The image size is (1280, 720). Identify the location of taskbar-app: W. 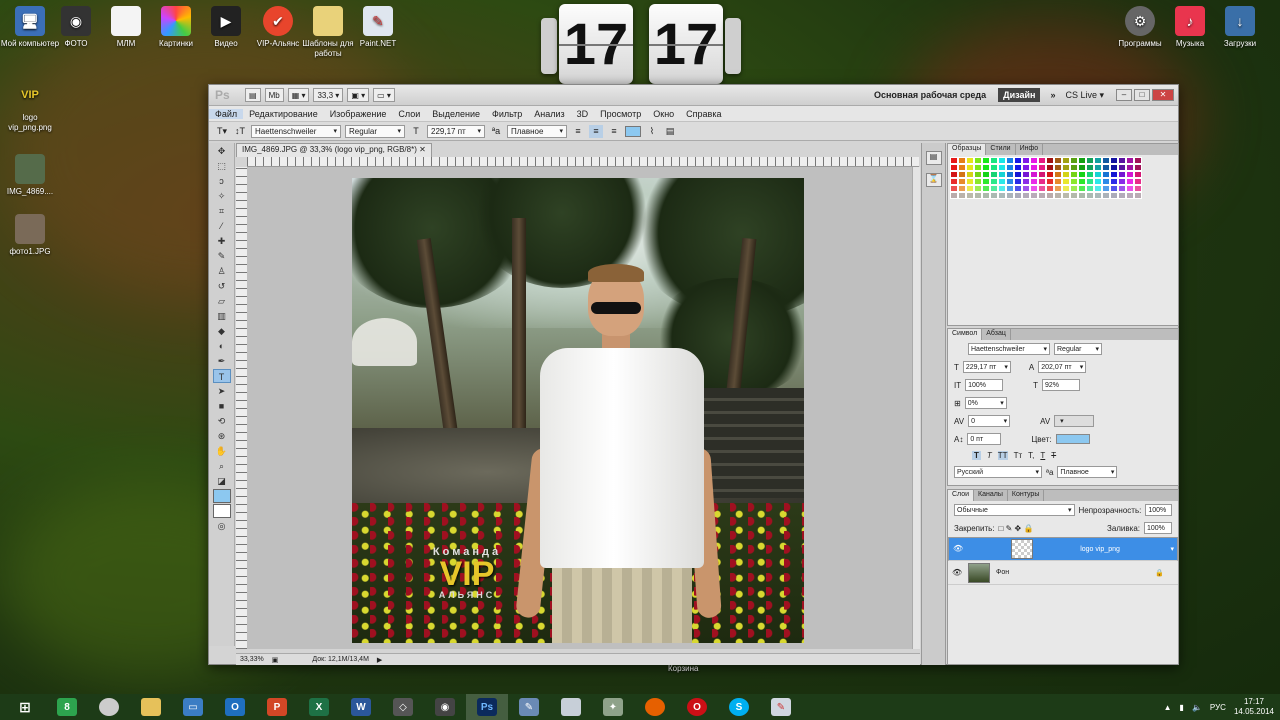
(361, 707).